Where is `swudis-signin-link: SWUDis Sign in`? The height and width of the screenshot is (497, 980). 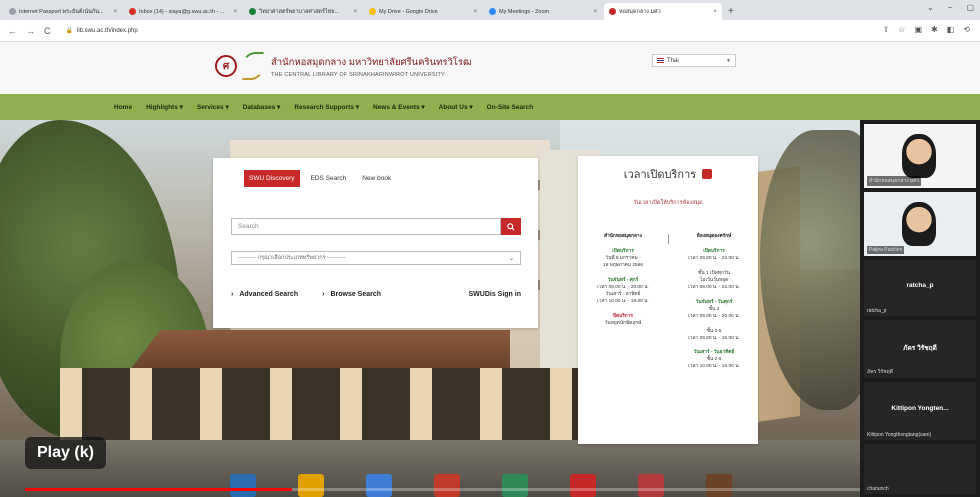
swudis-signin-link: SWUDis Sign in is located at coordinates (495, 294).